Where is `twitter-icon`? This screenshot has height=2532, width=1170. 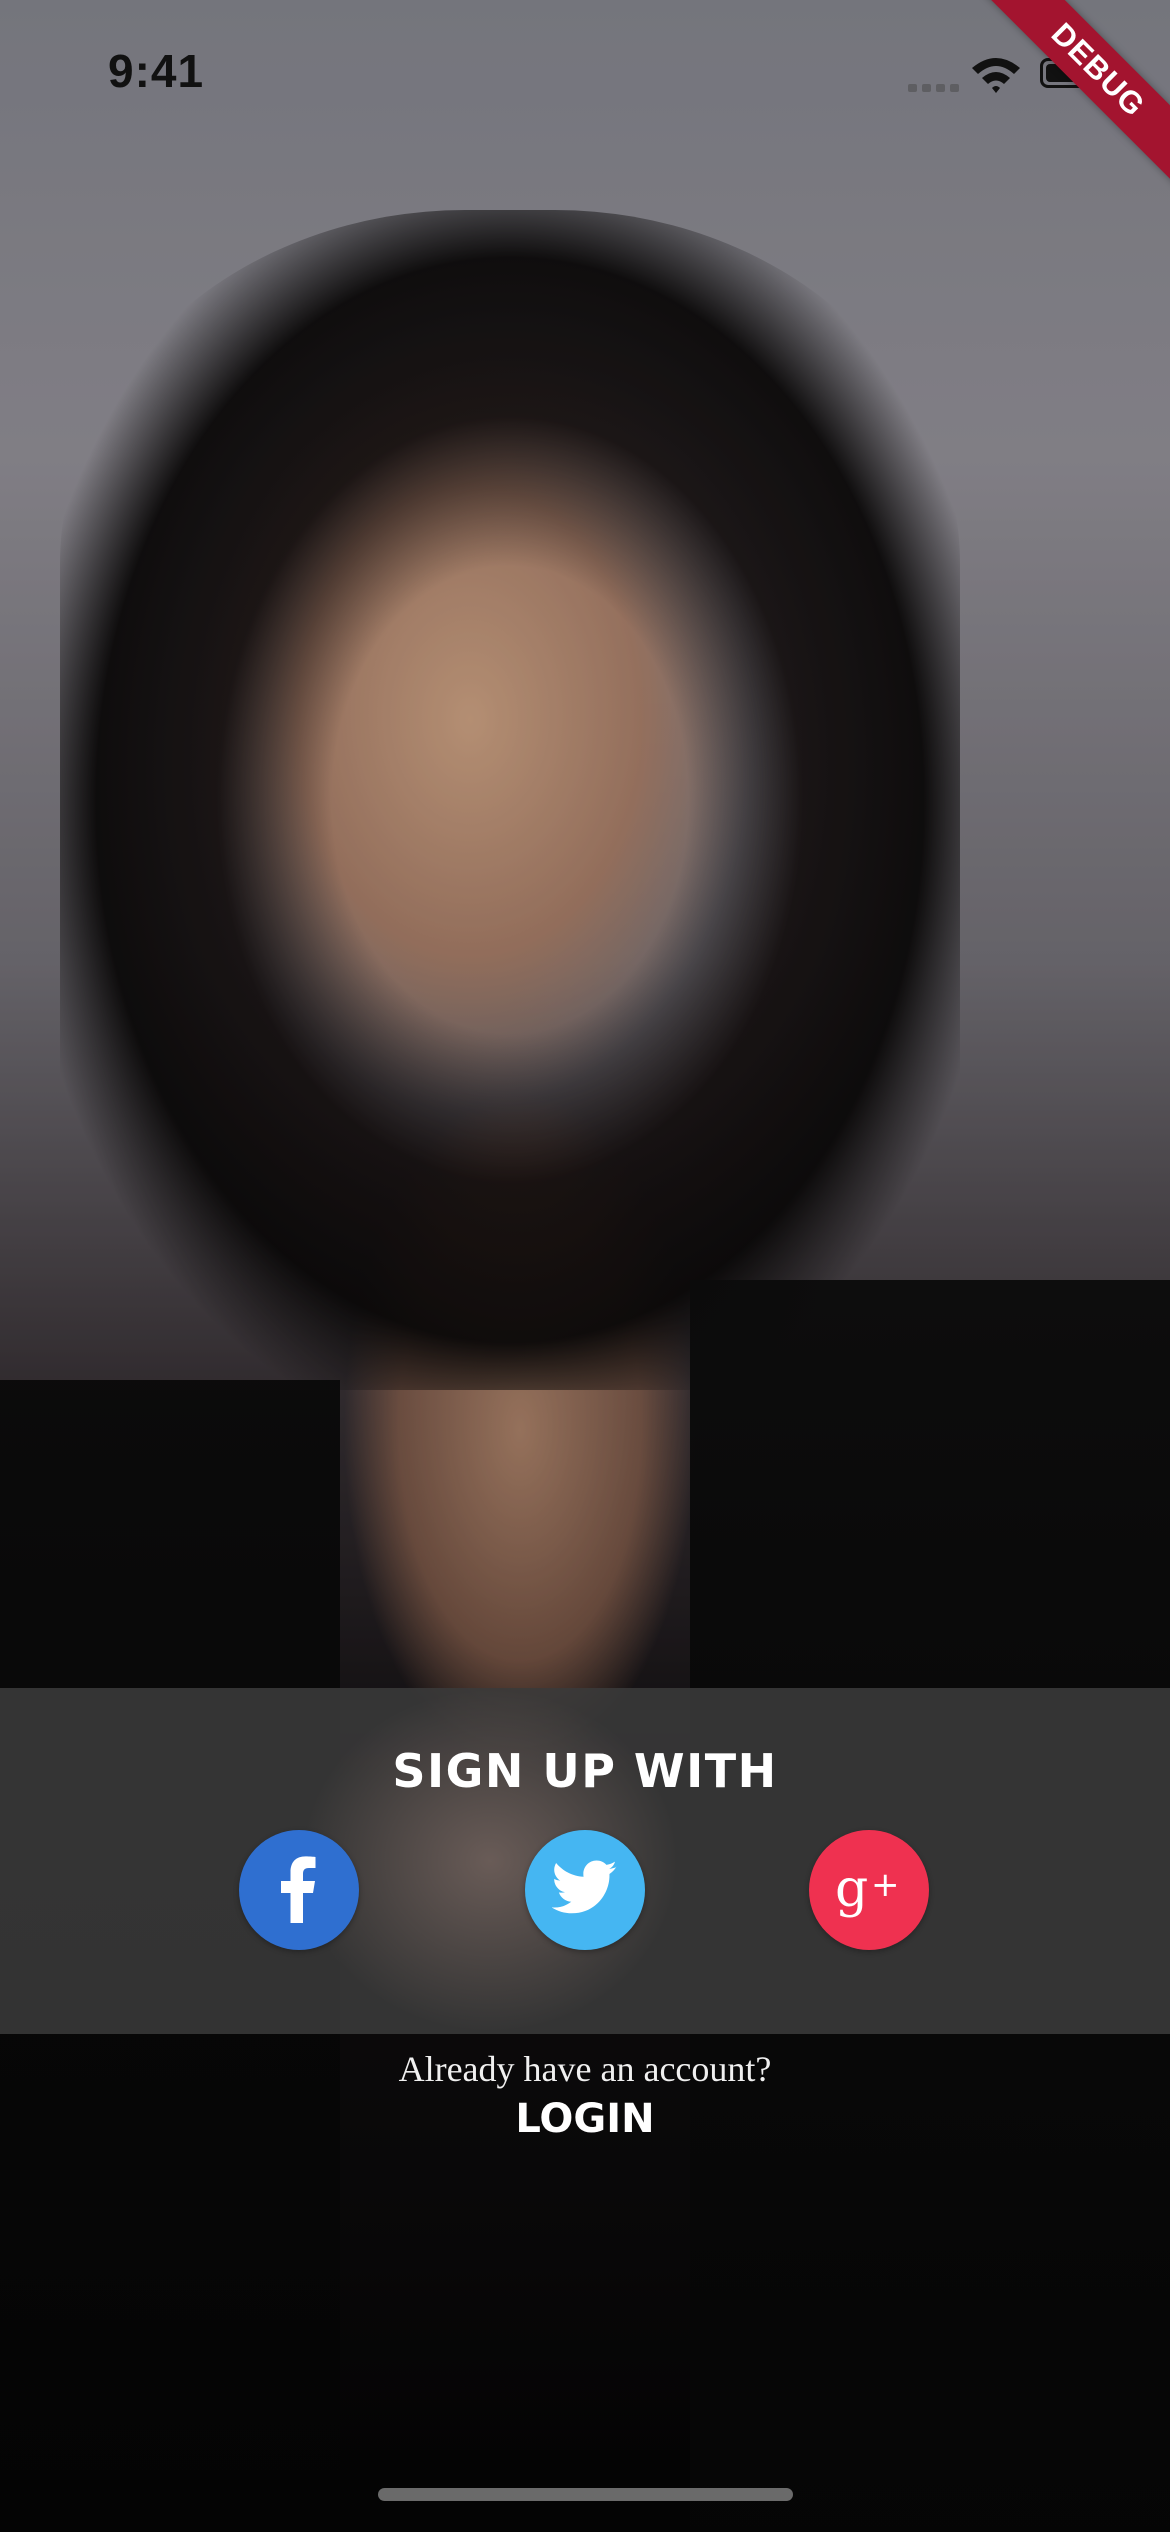
twitter-icon is located at coordinates (584, 1890).